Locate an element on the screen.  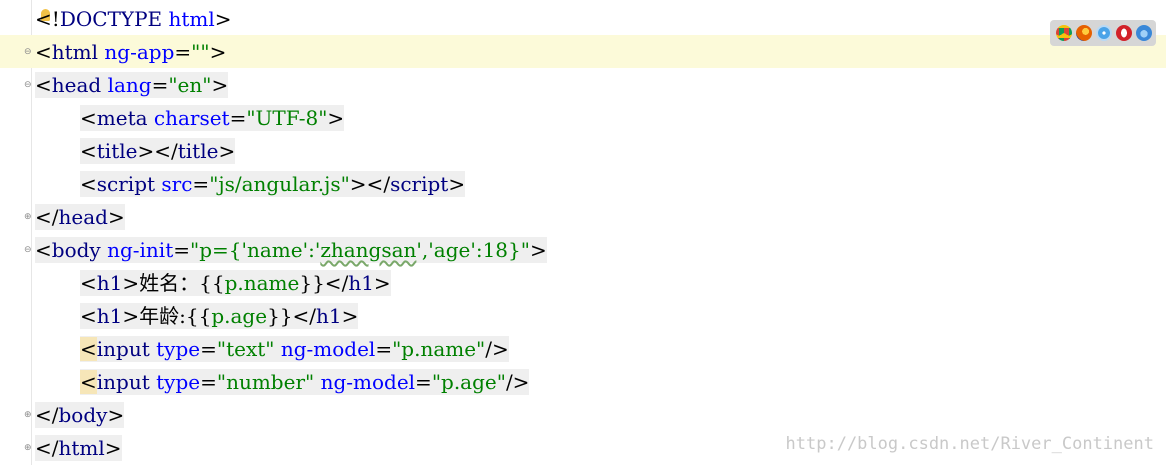
code-token: 姓名：{{ is located at coordinates (182, 283).